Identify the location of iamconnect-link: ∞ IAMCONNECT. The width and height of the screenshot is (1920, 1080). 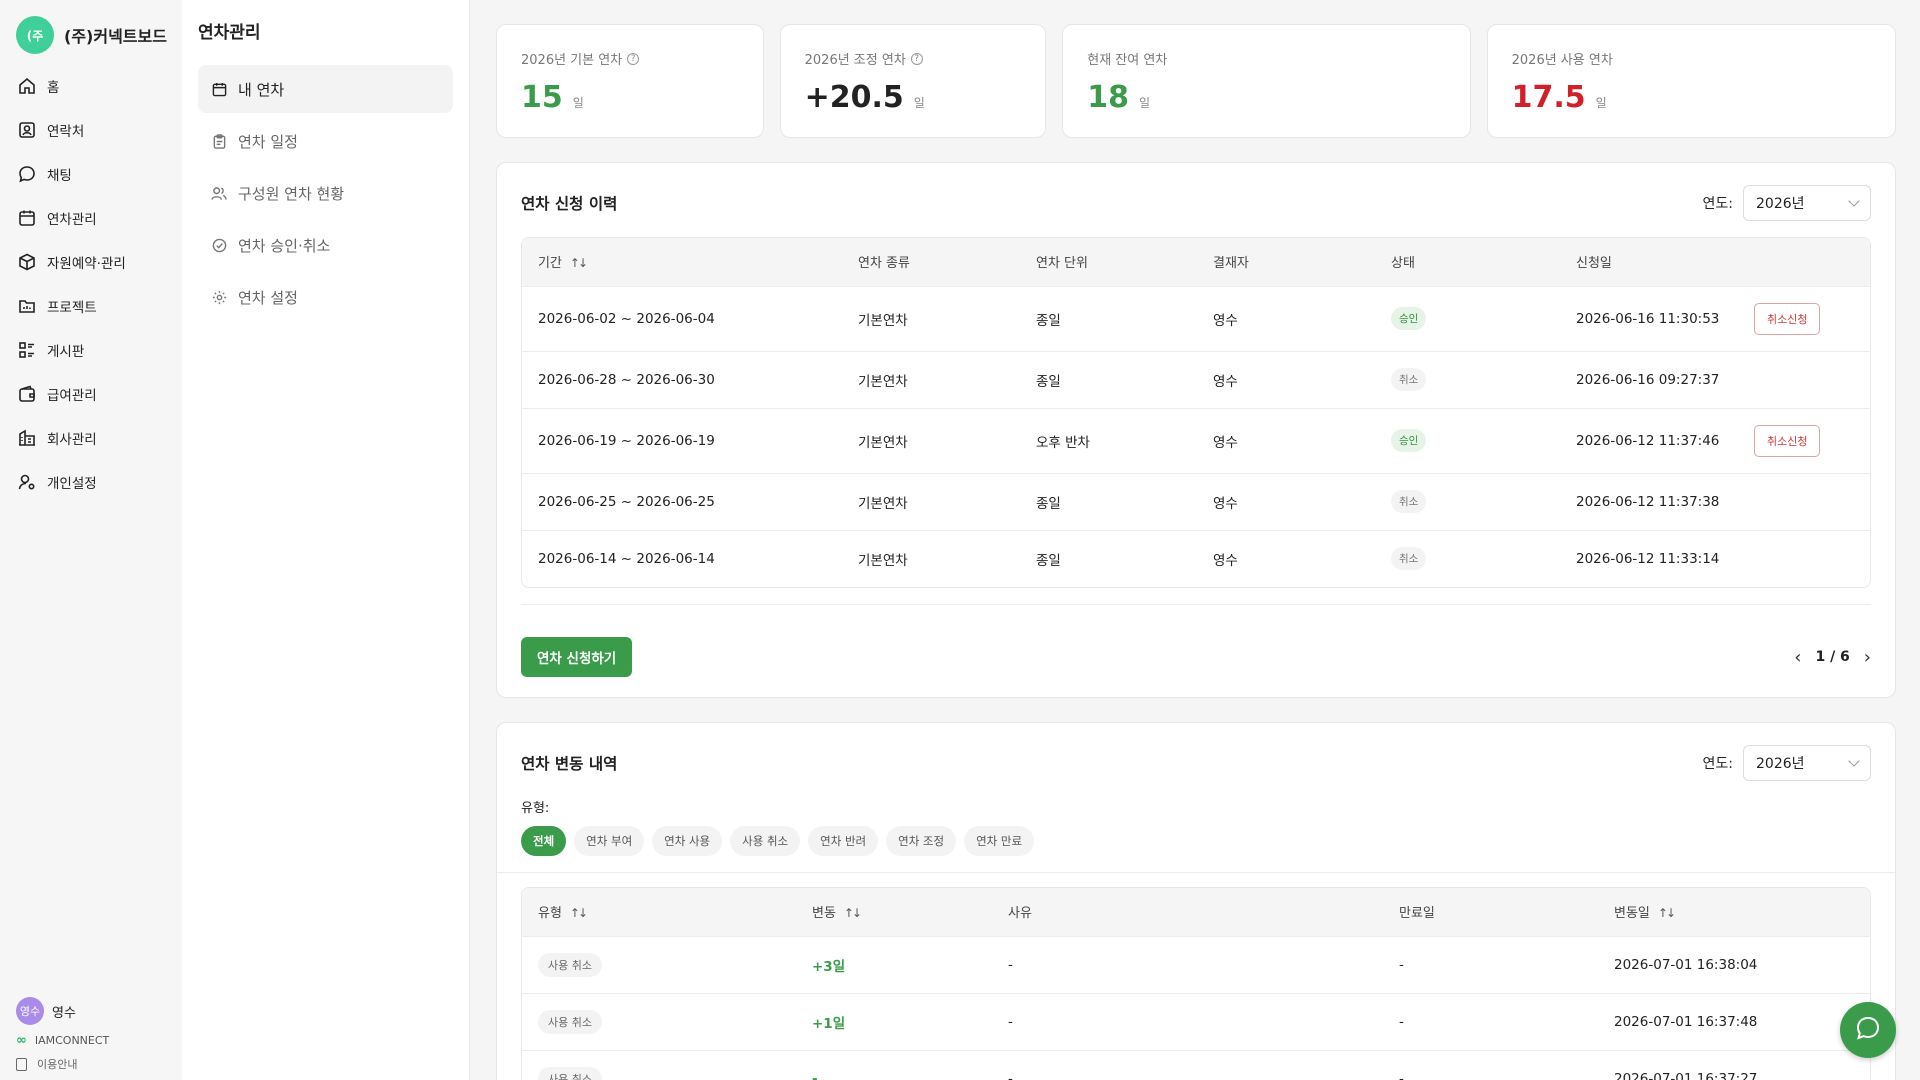
(62, 1040).